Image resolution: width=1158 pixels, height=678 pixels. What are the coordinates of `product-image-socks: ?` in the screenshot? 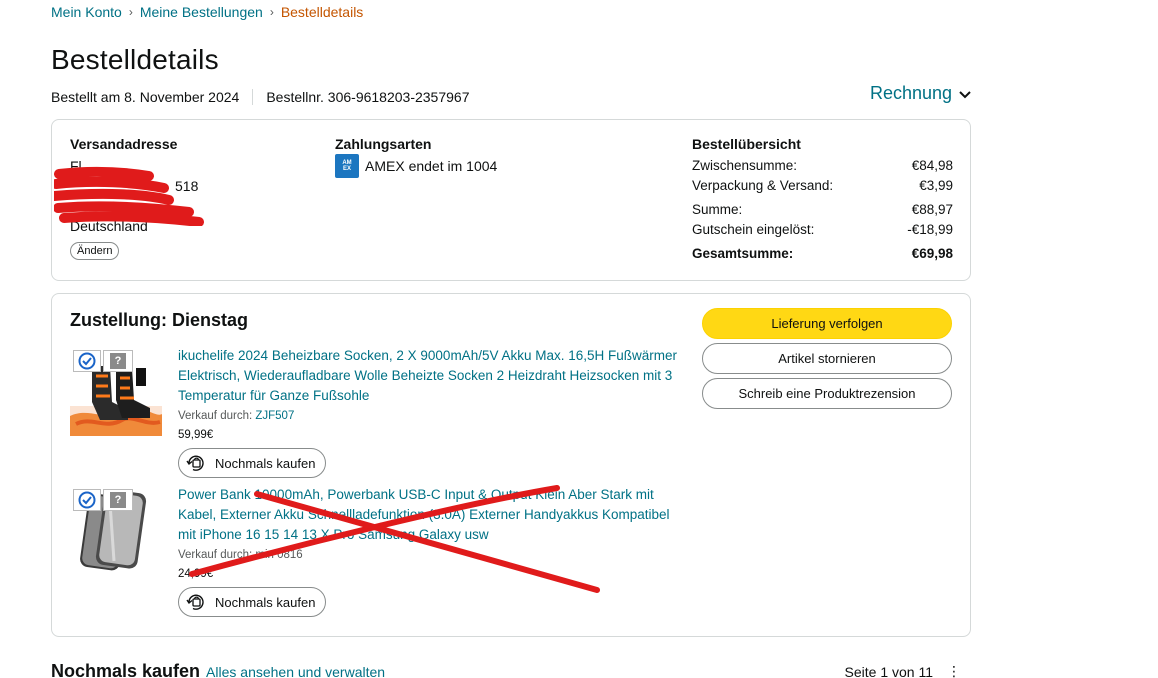 It's located at (116, 391).